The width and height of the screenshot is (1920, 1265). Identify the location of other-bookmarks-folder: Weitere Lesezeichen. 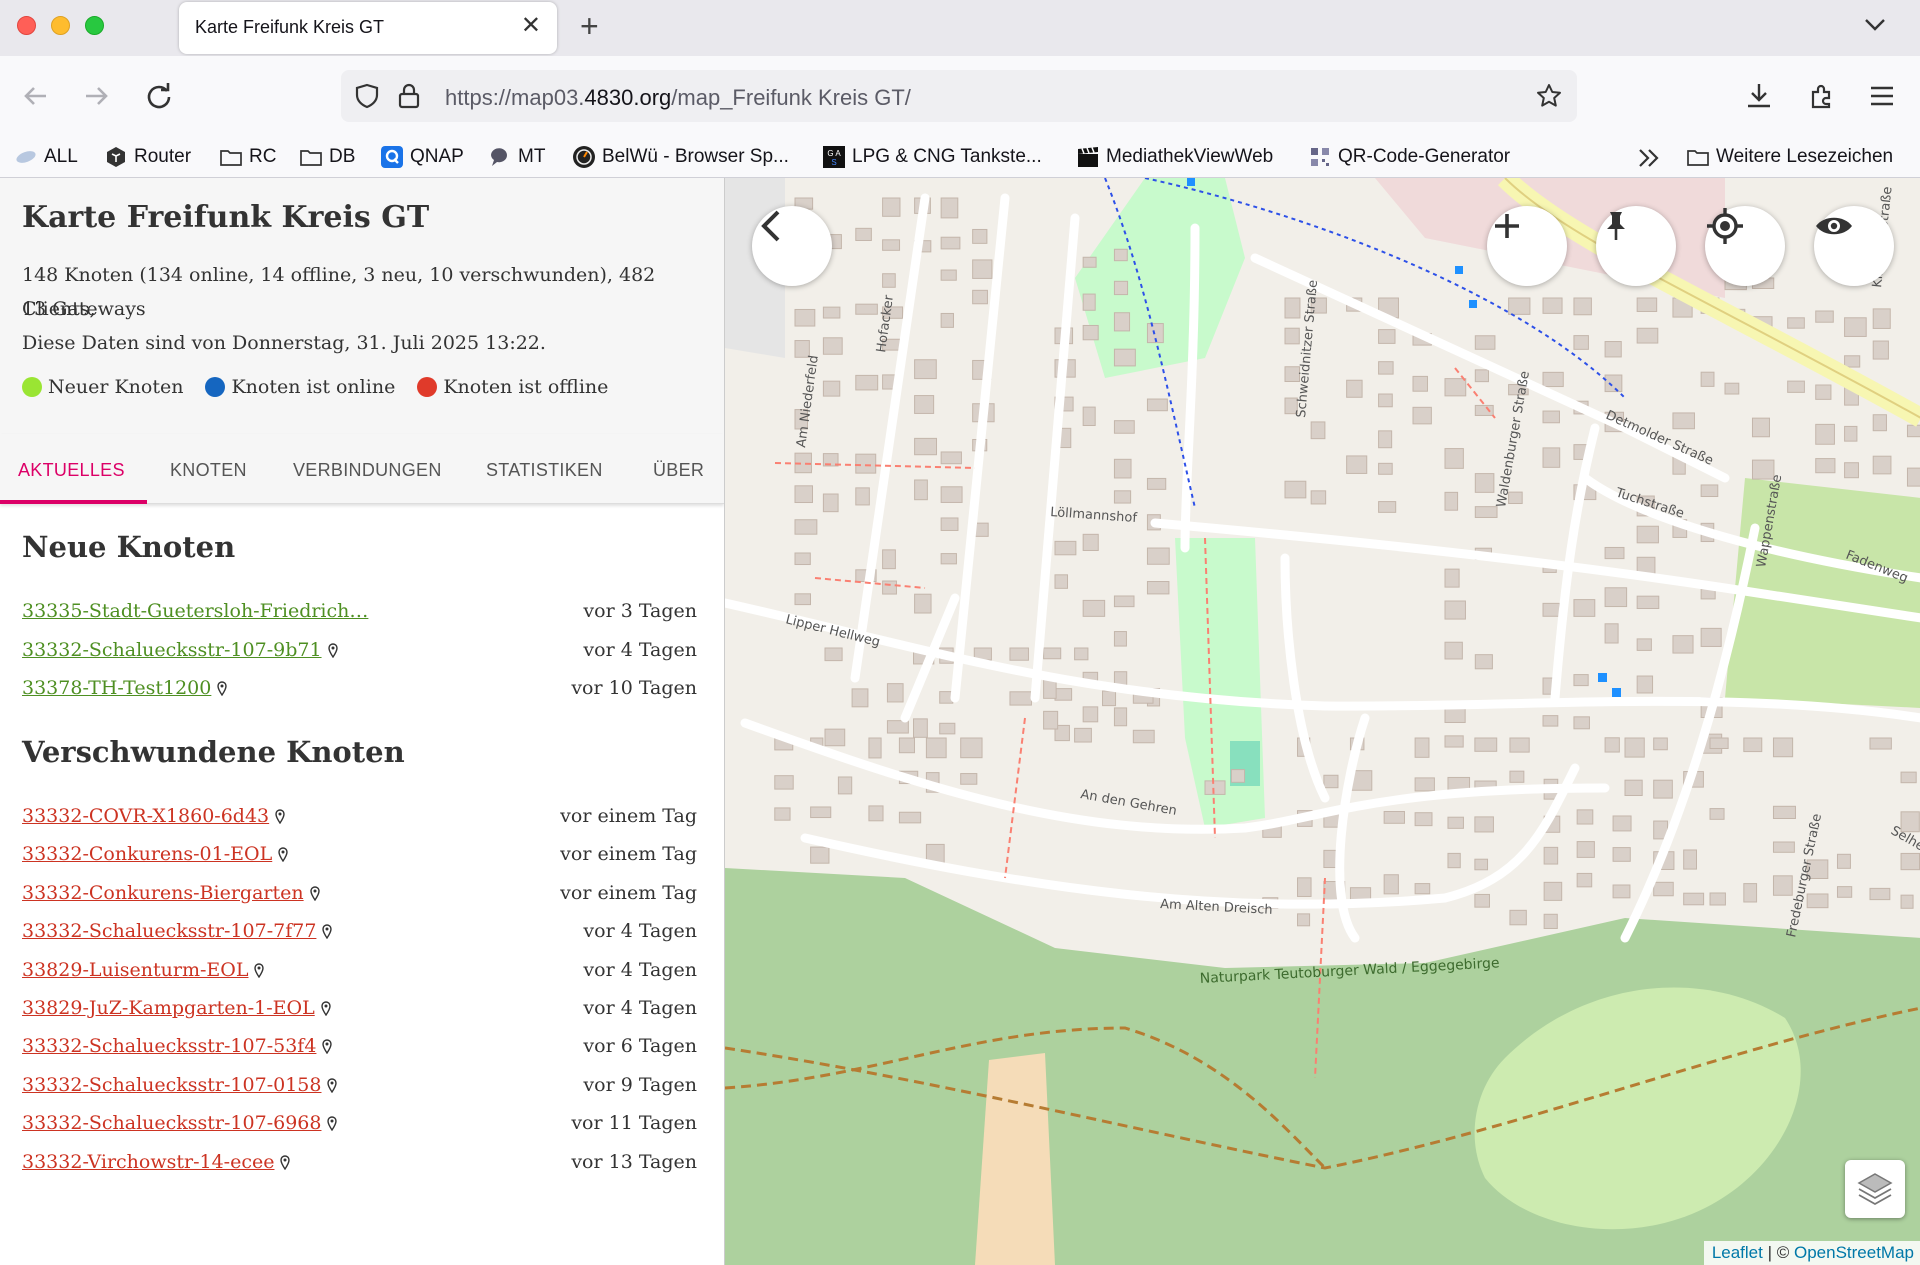
(1789, 157).